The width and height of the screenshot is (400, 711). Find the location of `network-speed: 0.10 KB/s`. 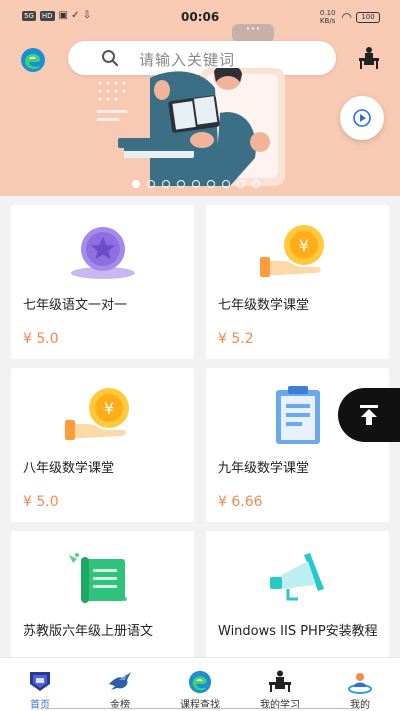

network-speed: 0.10 KB/s is located at coordinates (327, 17).